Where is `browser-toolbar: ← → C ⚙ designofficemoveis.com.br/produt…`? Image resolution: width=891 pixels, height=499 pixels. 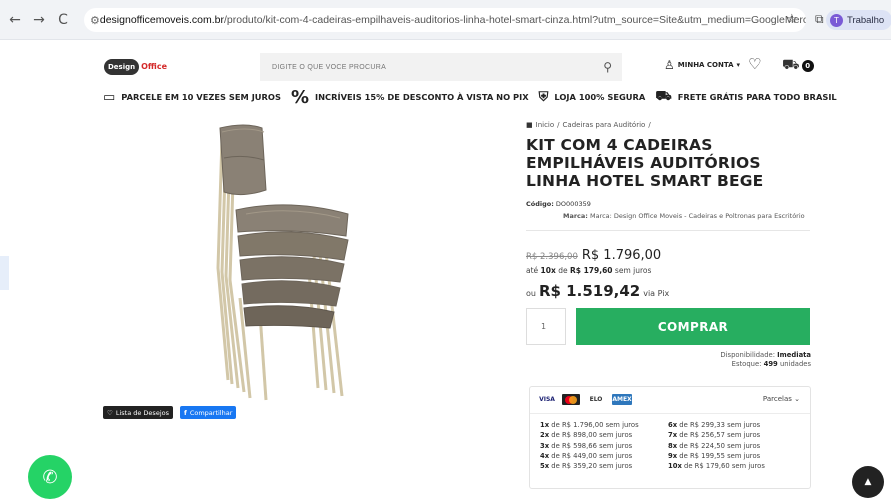
browser-toolbar: ← → C ⚙ designofficemoveis.com.br/produt… is located at coordinates (445, 20).